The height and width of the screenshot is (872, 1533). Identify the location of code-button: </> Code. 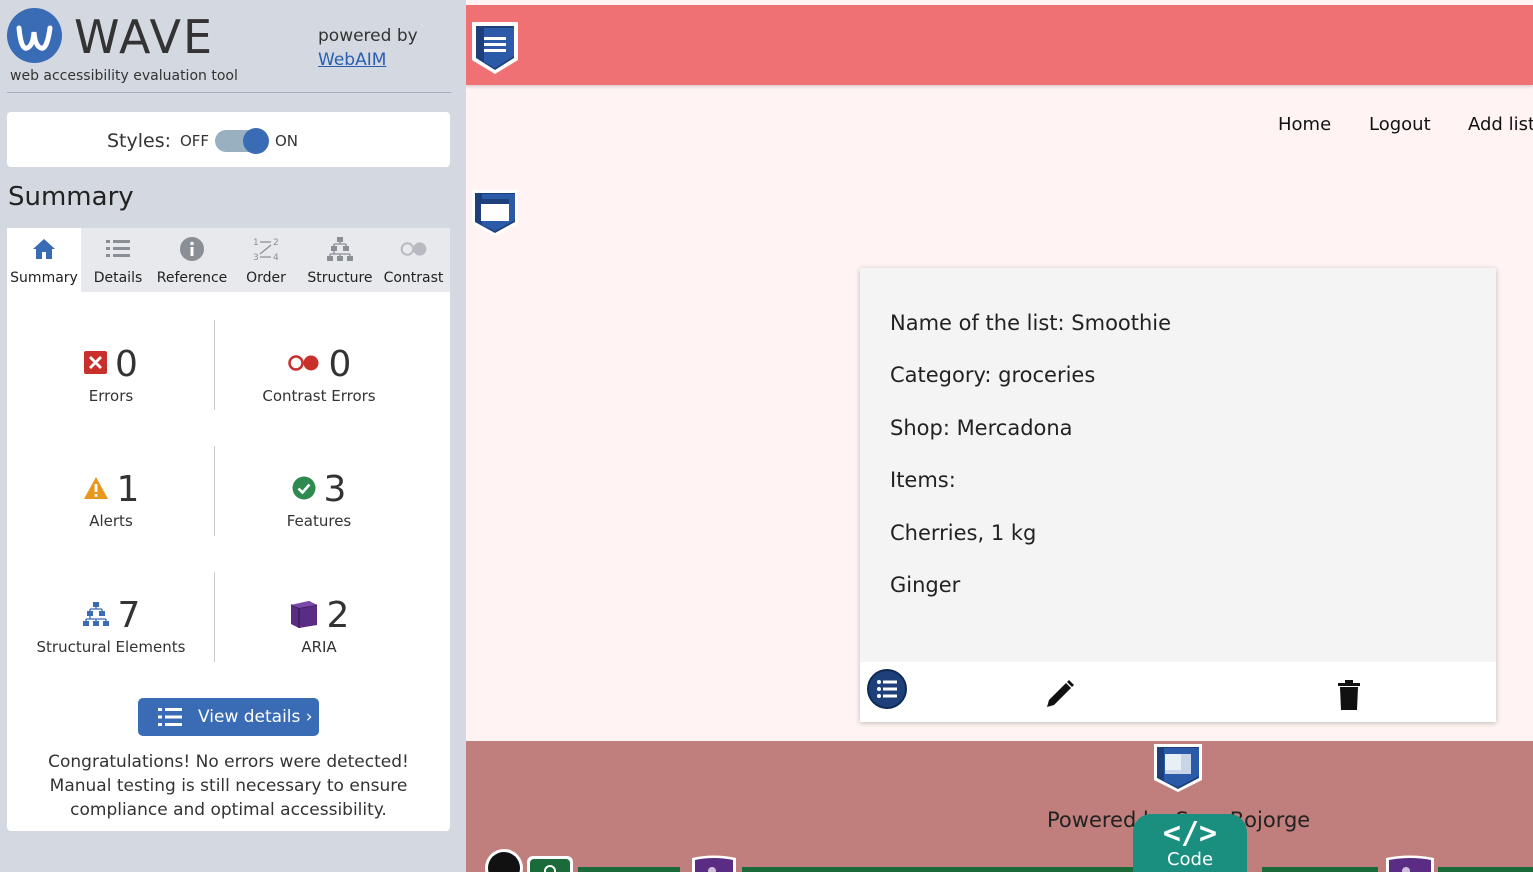
(1190, 843).